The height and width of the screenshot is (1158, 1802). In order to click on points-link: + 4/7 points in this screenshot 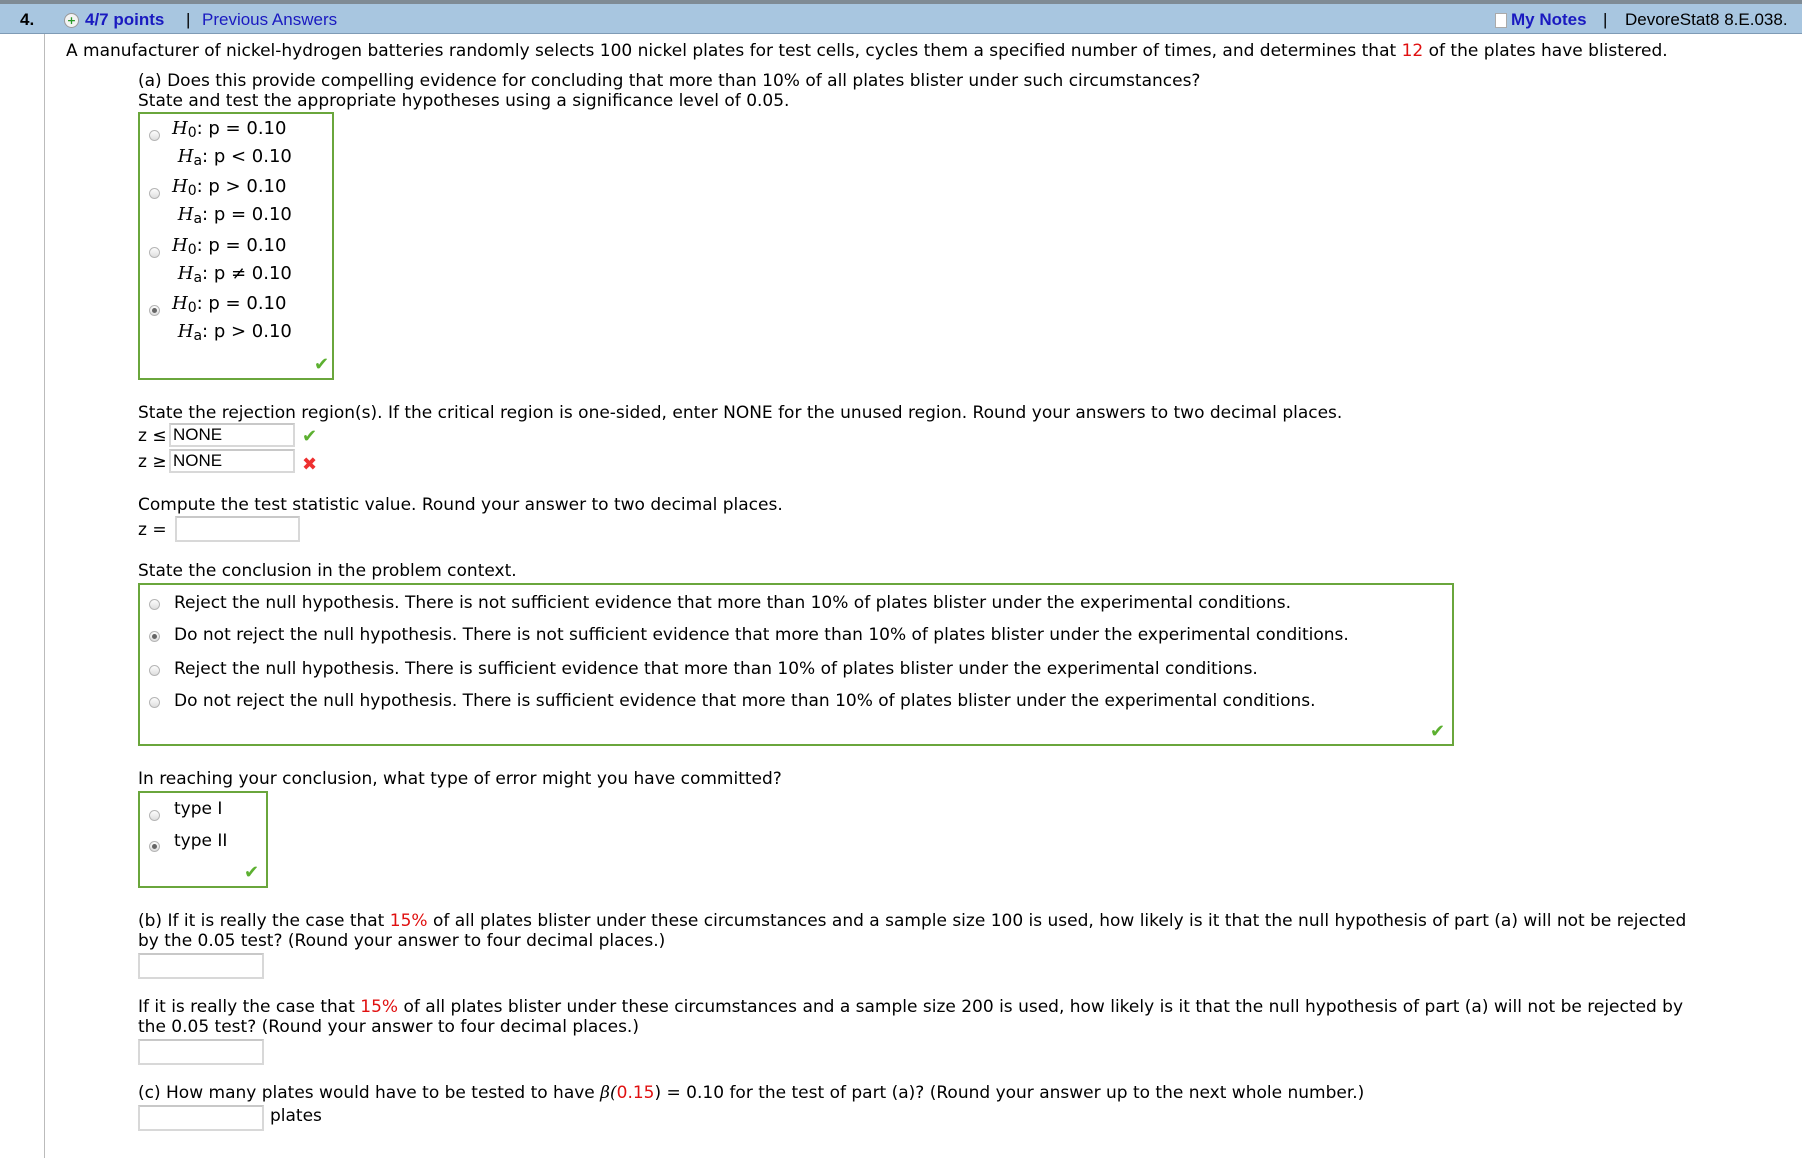, I will do `click(114, 20)`.